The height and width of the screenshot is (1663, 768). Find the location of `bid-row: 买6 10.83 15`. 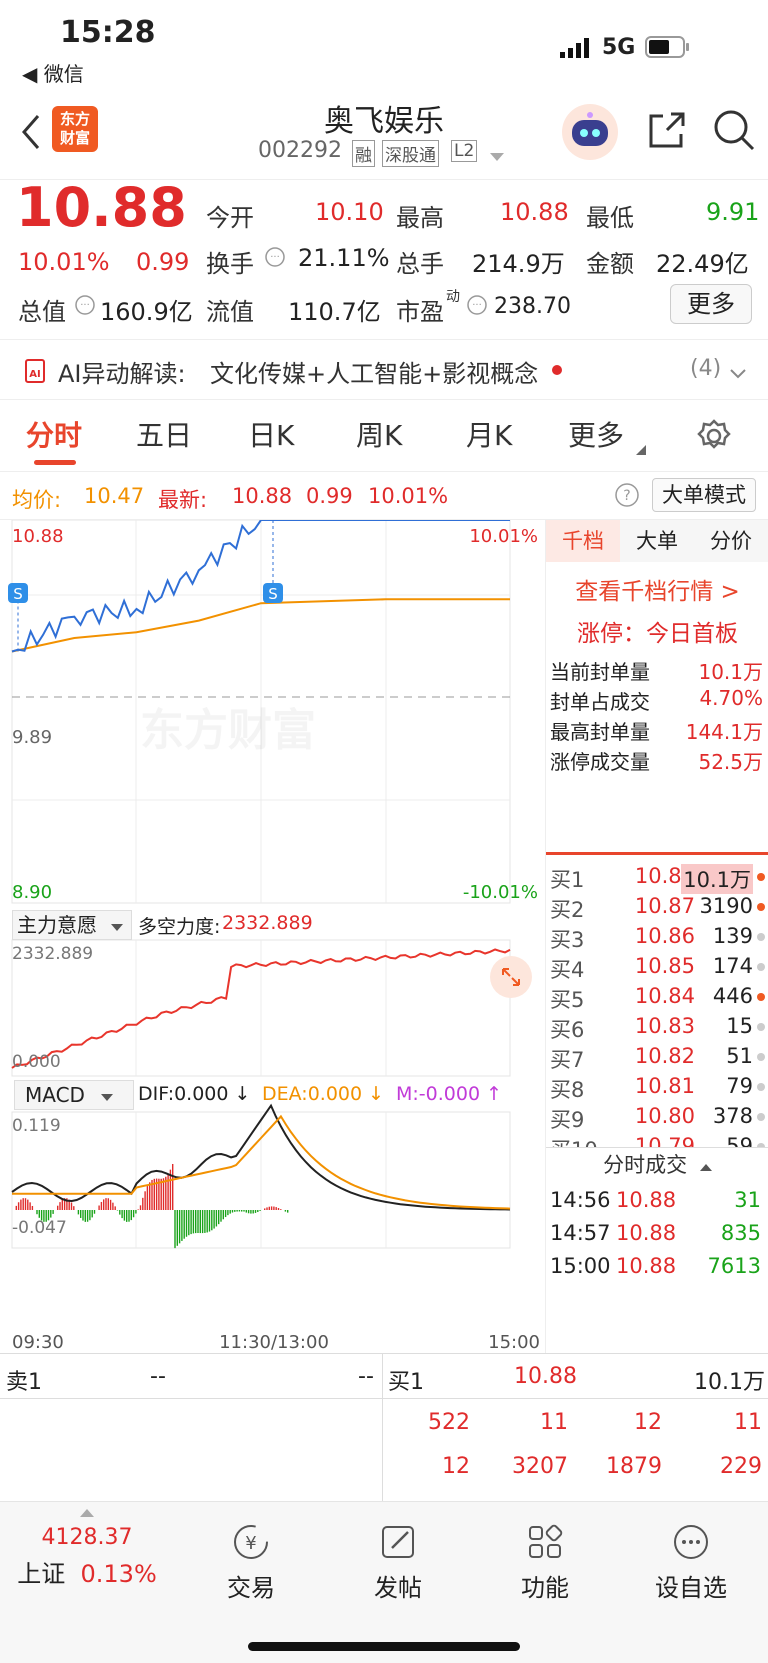

bid-row: 买6 10.83 15 is located at coordinates (657, 1027).